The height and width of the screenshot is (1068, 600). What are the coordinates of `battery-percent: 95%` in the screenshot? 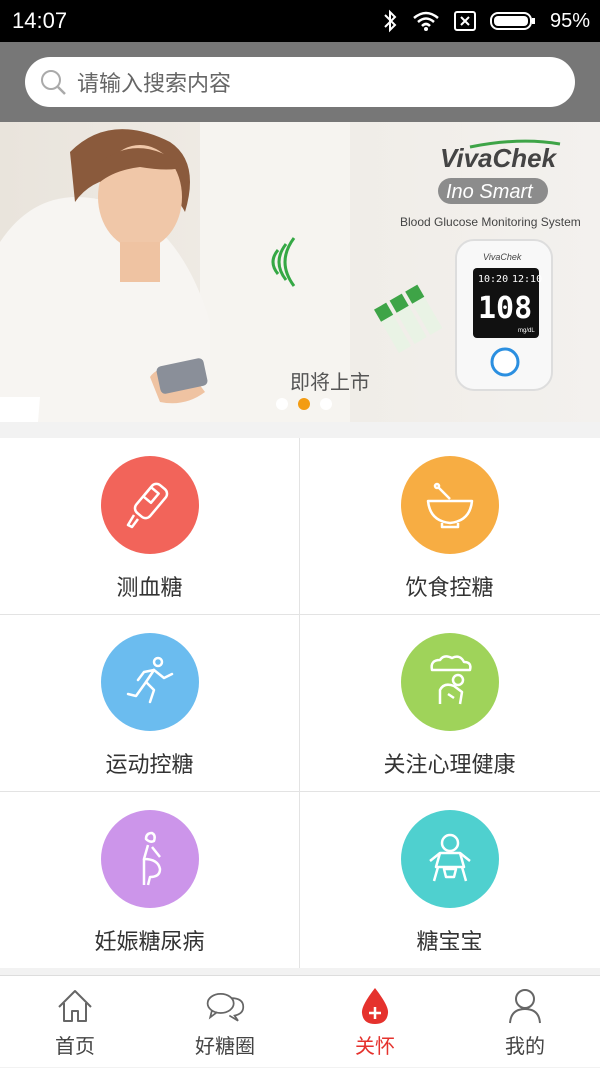 It's located at (569, 20).